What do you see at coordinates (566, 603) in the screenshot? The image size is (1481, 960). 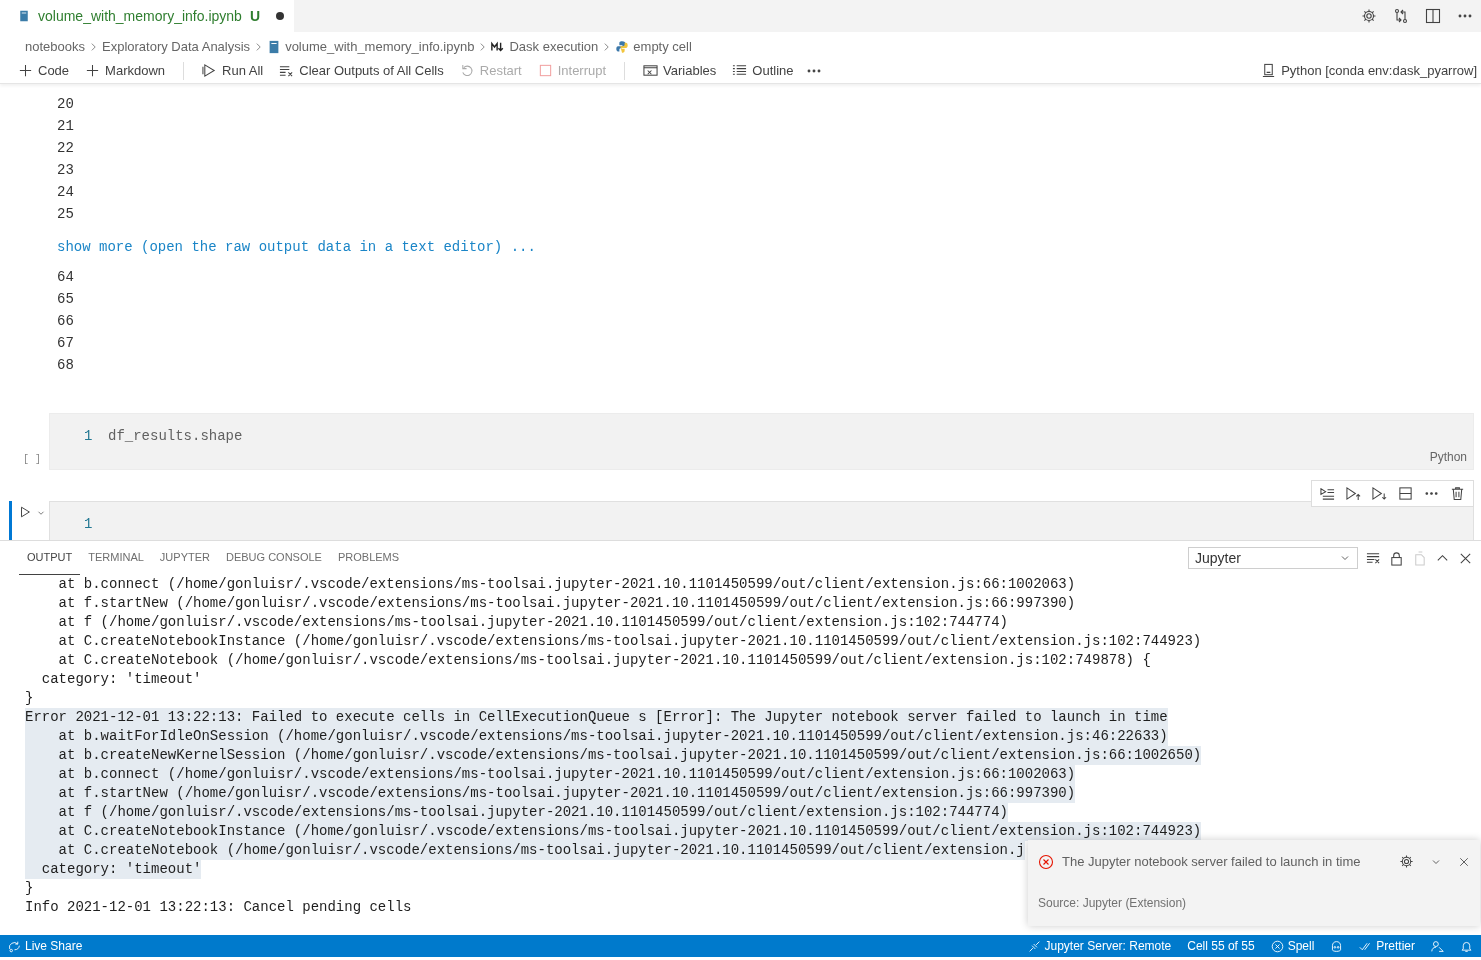 I see `log-line: at f.startNew (/home/gonluisr/.vscode/extensions/ms-toolsai.jupyter-2021.10.1101450599/out/client/extension.js:66:997390)` at bounding box center [566, 603].